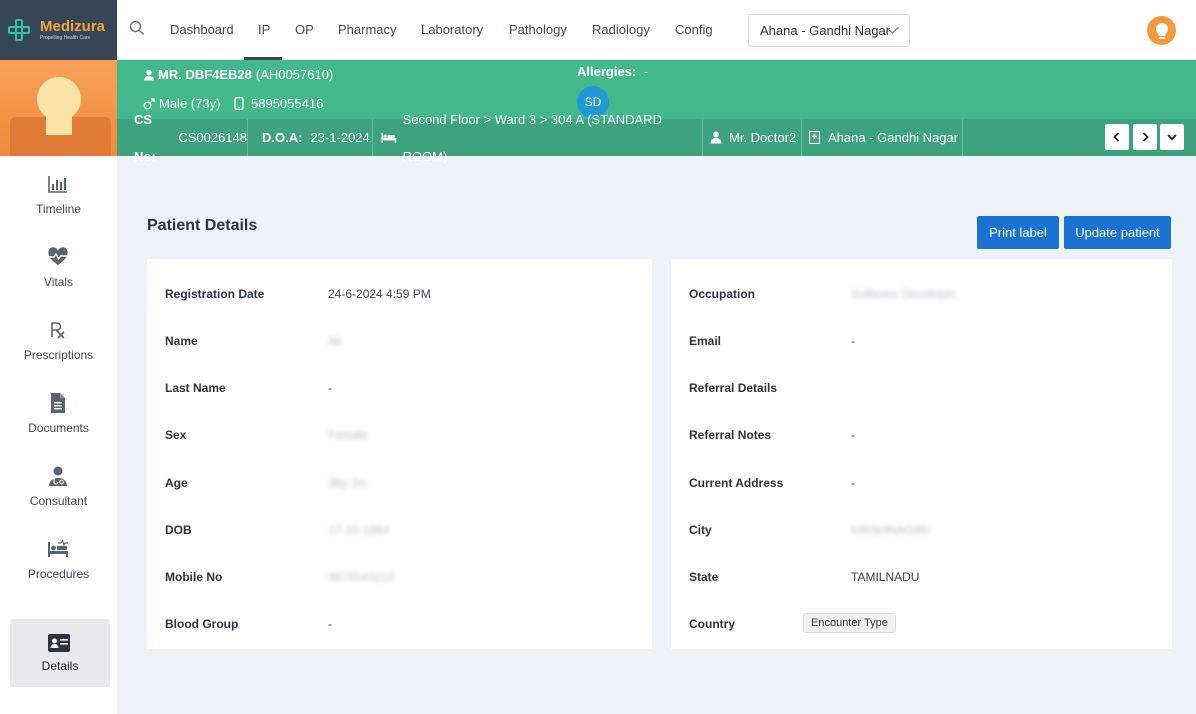  Describe the element at coordinates (57, 184) in the screenshot. I see `bar-chart-icon` at that location.